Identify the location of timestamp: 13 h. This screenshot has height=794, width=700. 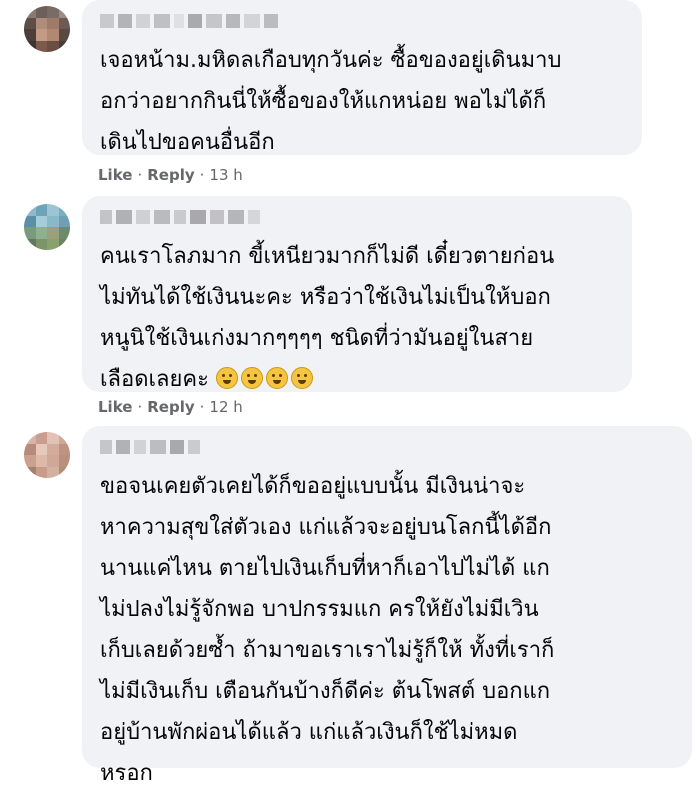
(225, 175).